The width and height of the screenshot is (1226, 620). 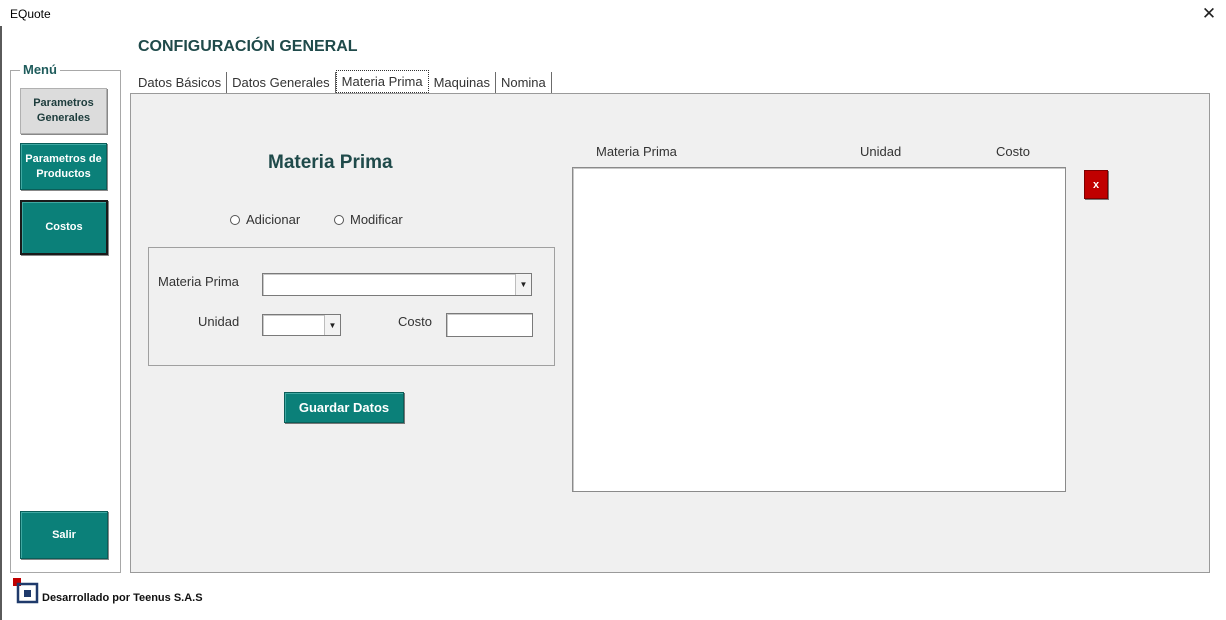 I want to click on tab-nomina: Nomina, so click(x=523, y=82).